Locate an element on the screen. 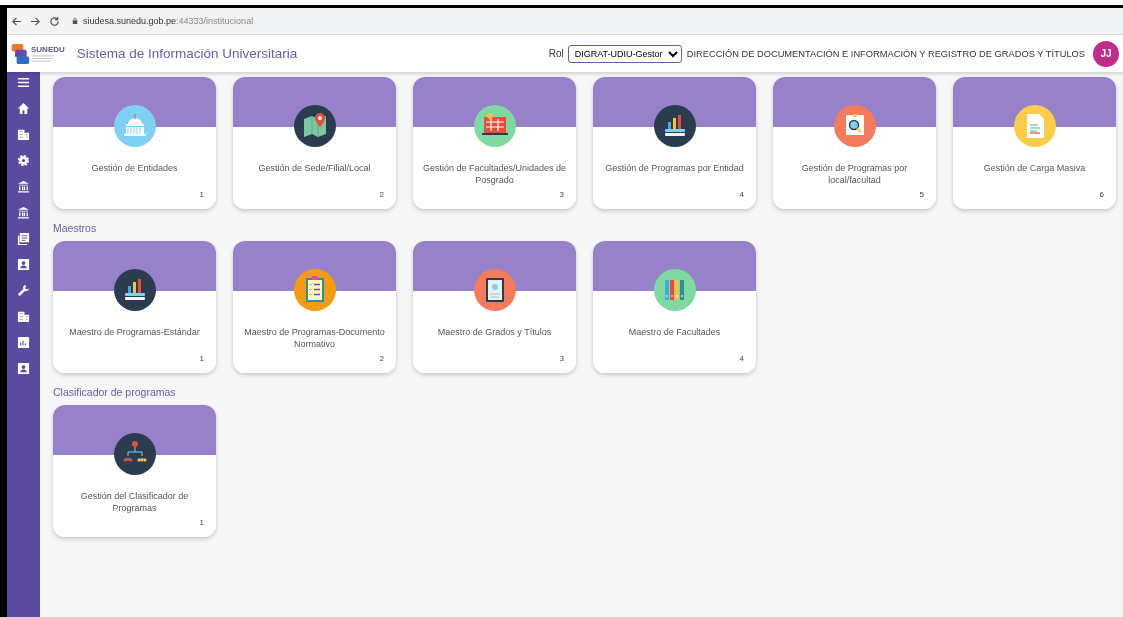 This screenshot has height=617, width=1123. app-title: Sistema de Información Universitaria is located at coordinates (187, 53).